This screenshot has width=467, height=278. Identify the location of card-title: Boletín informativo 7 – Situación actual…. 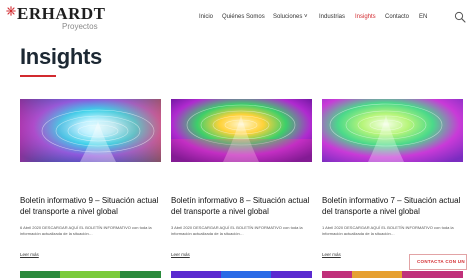
(394, 206).